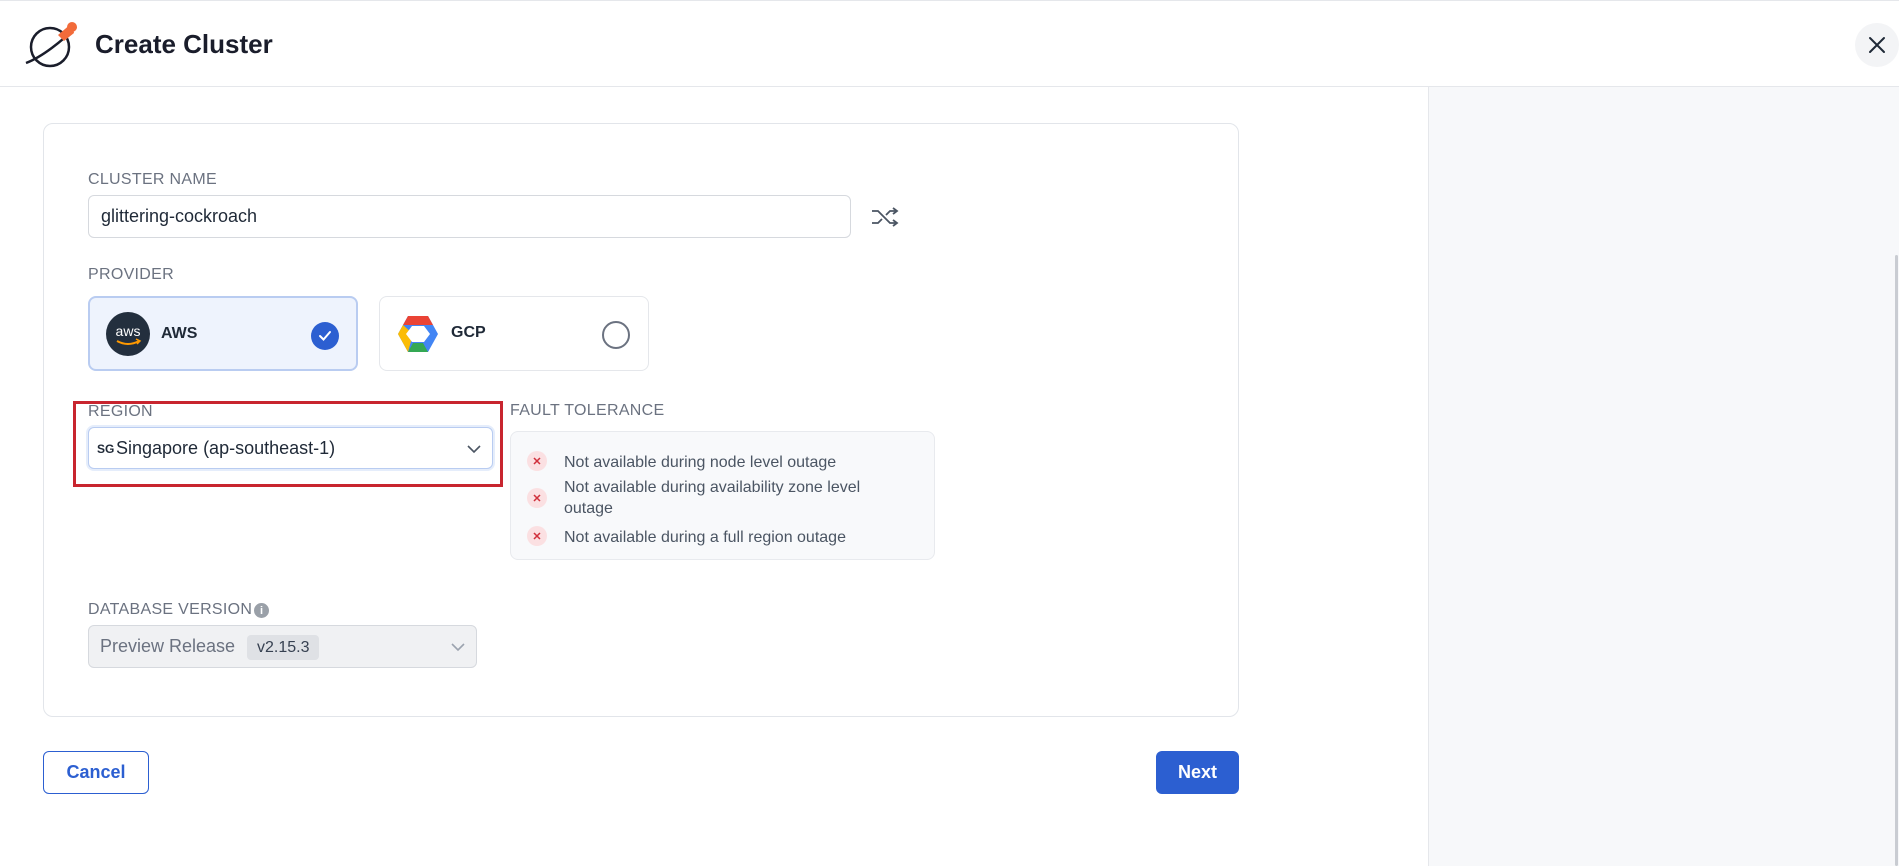 Image resolution: width=1899 pixels, height=866 pixels. I want to click on page-title: Create Cluster, so click(184, 44).